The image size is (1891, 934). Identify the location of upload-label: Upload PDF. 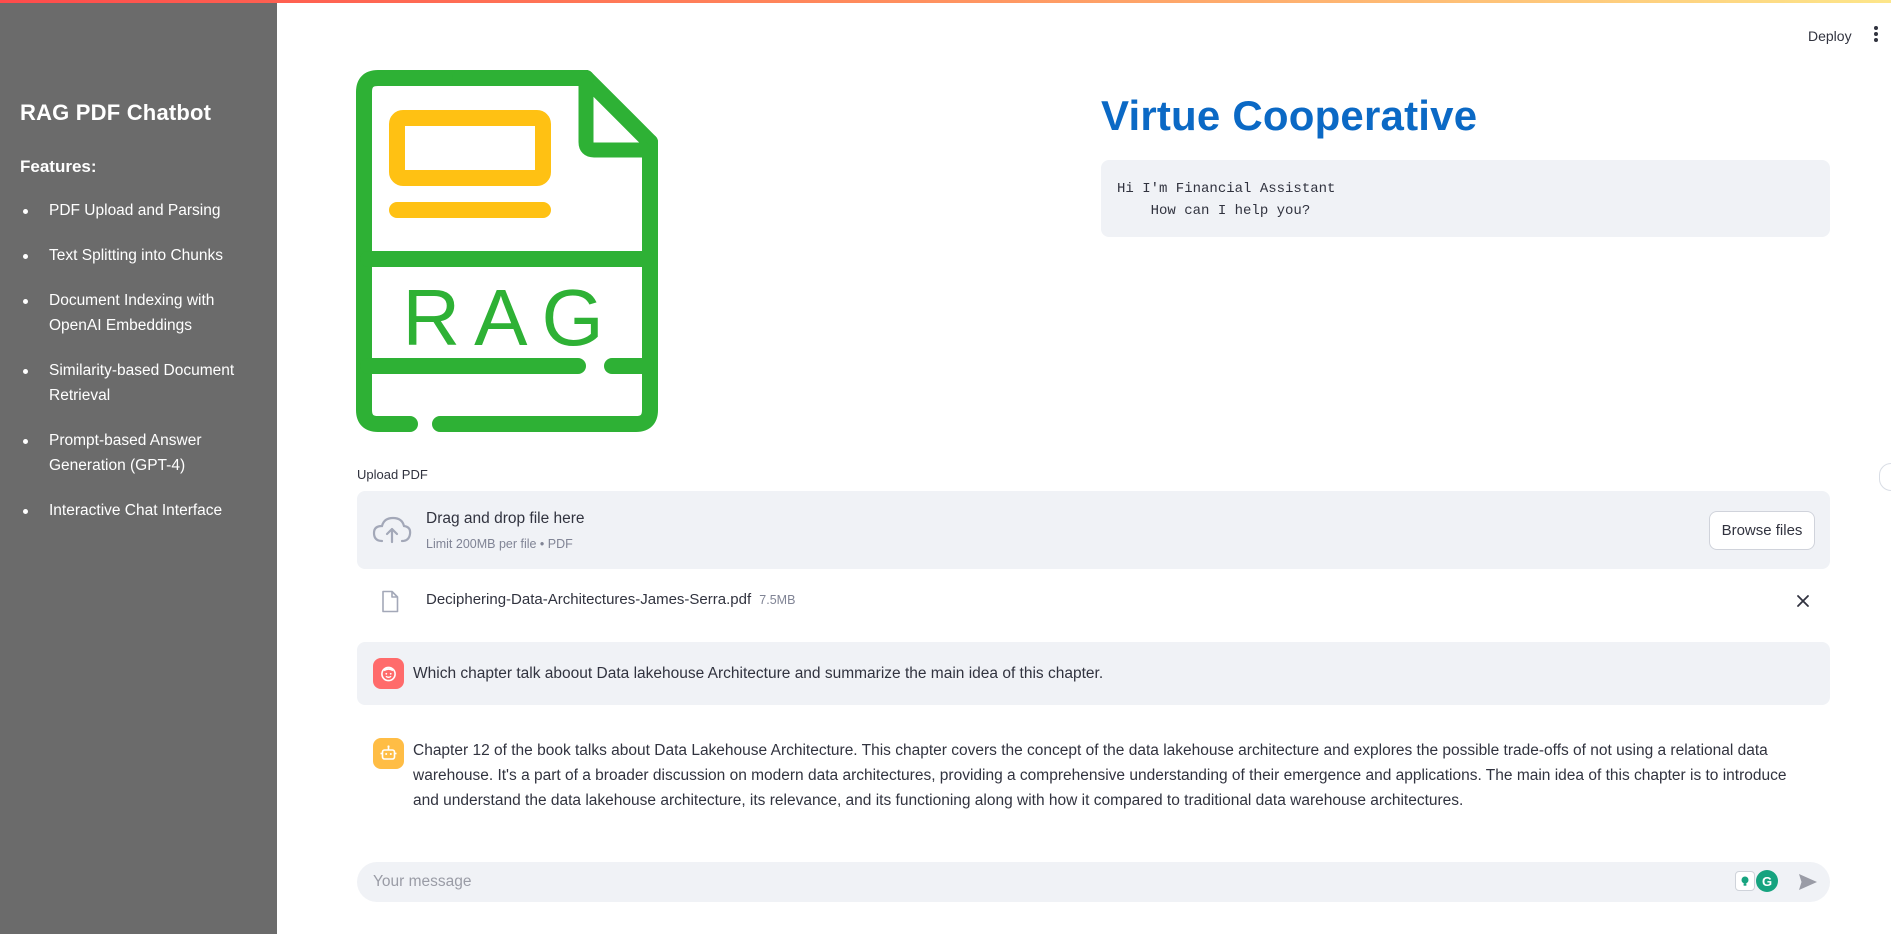
(392, 474).